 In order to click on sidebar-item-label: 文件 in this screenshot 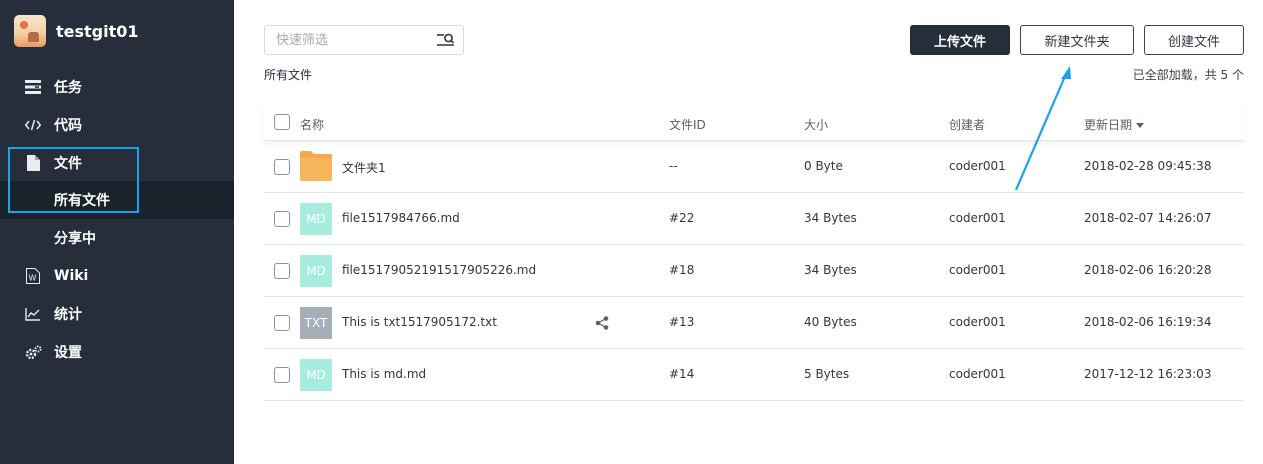, I will do `click(68, 164)`.